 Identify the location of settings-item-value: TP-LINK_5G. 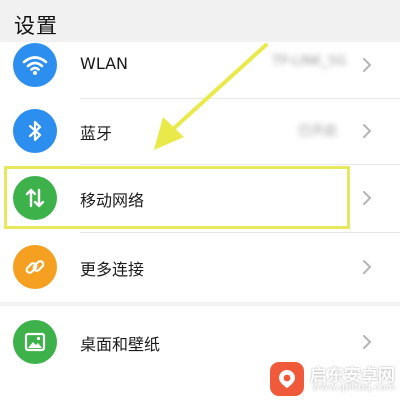
(309, 61).